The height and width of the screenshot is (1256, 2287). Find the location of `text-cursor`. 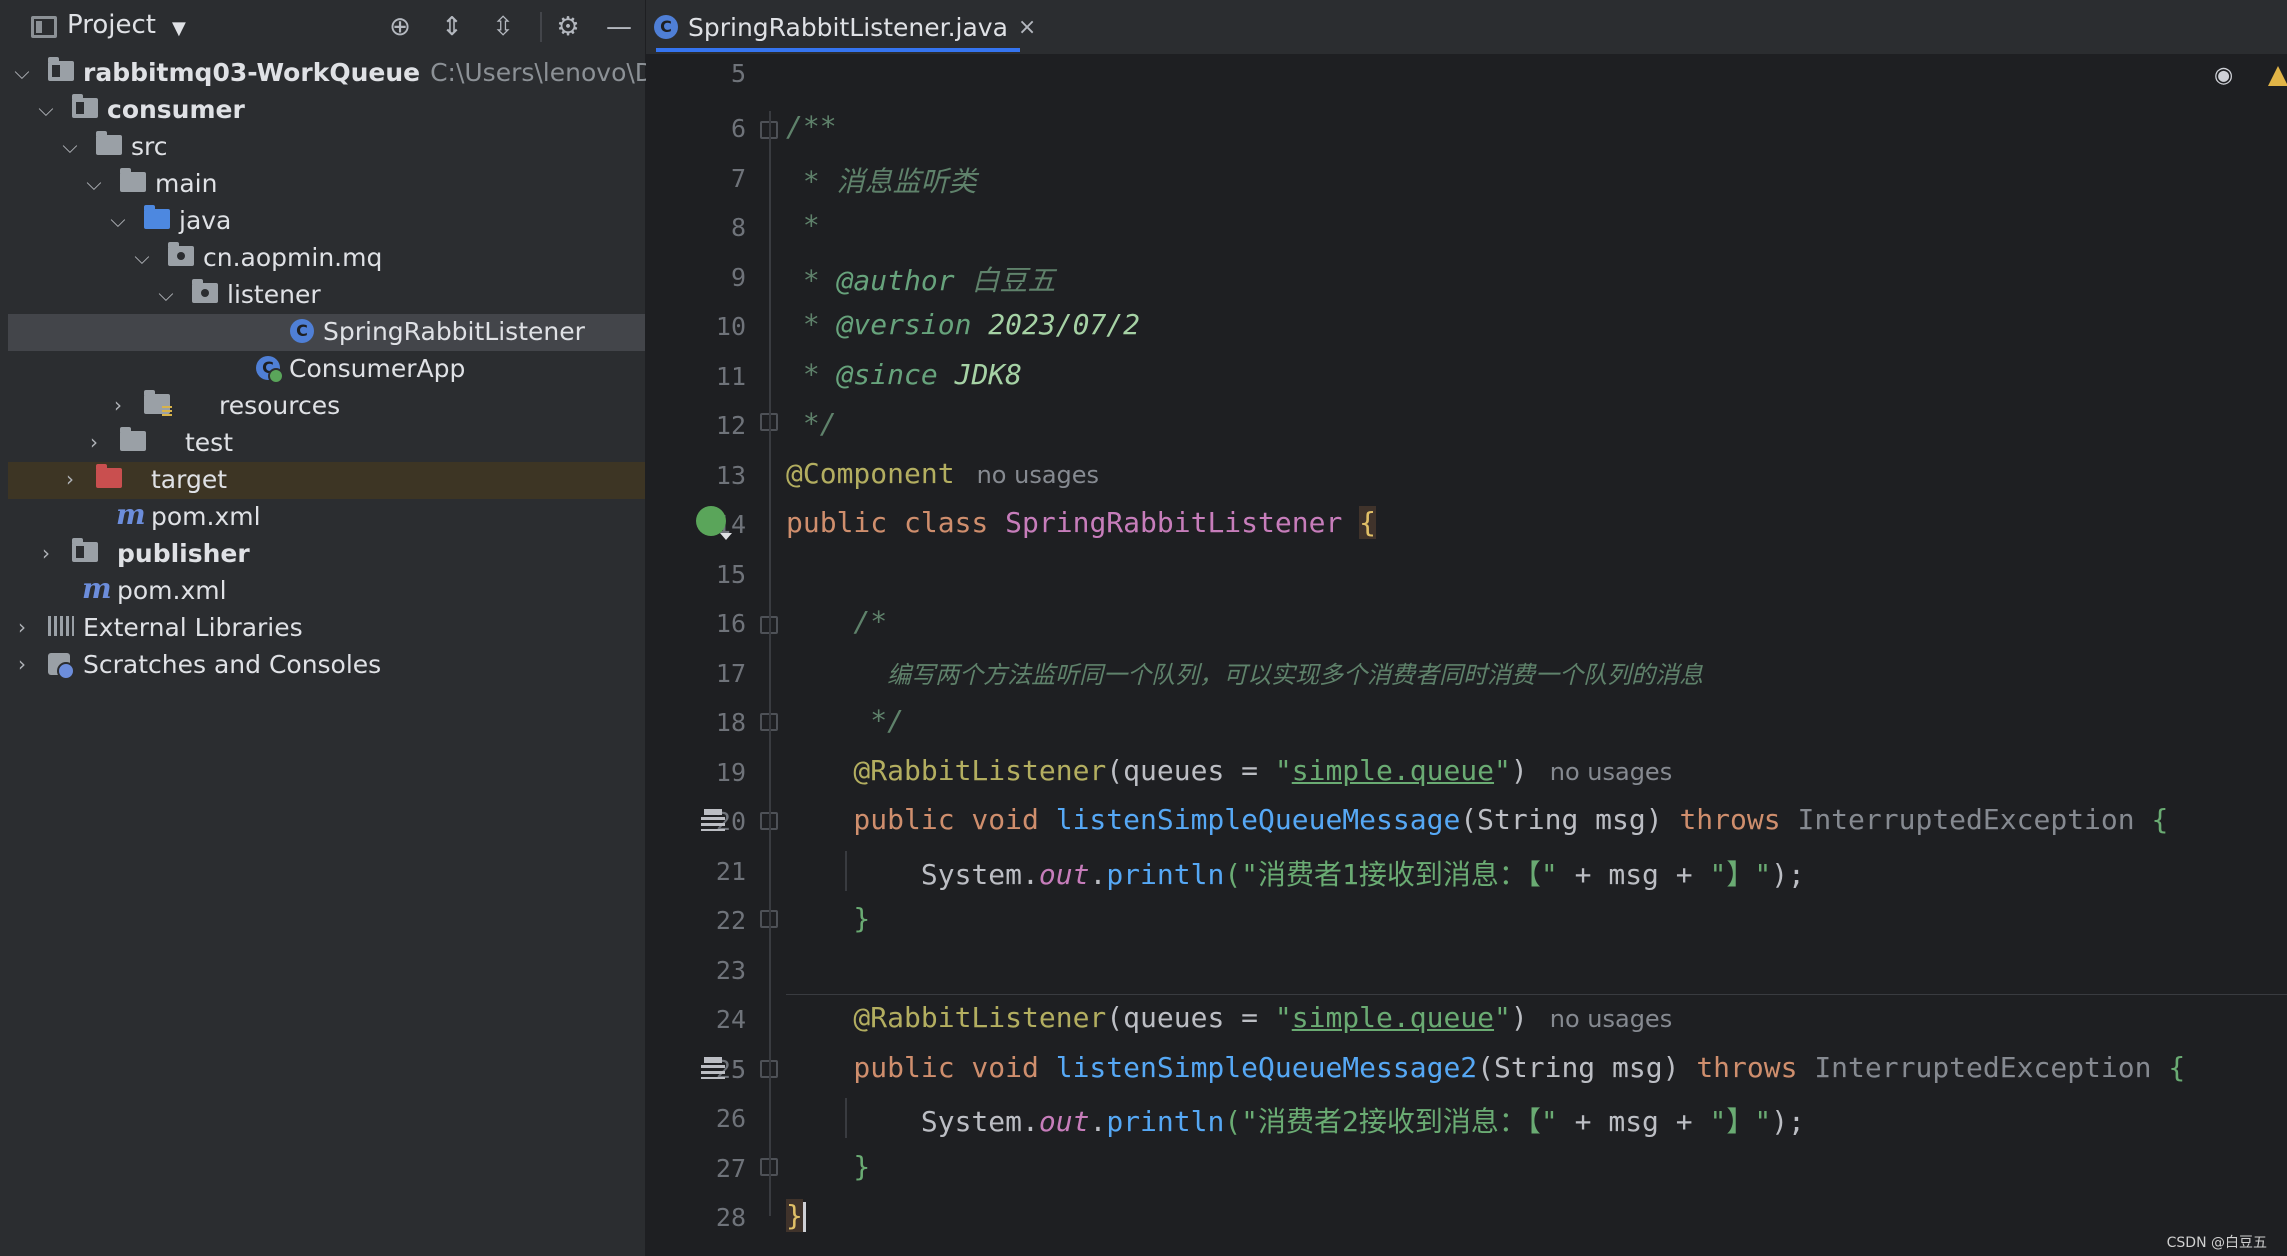

text-cursor is located at coordinates (804, 1217).